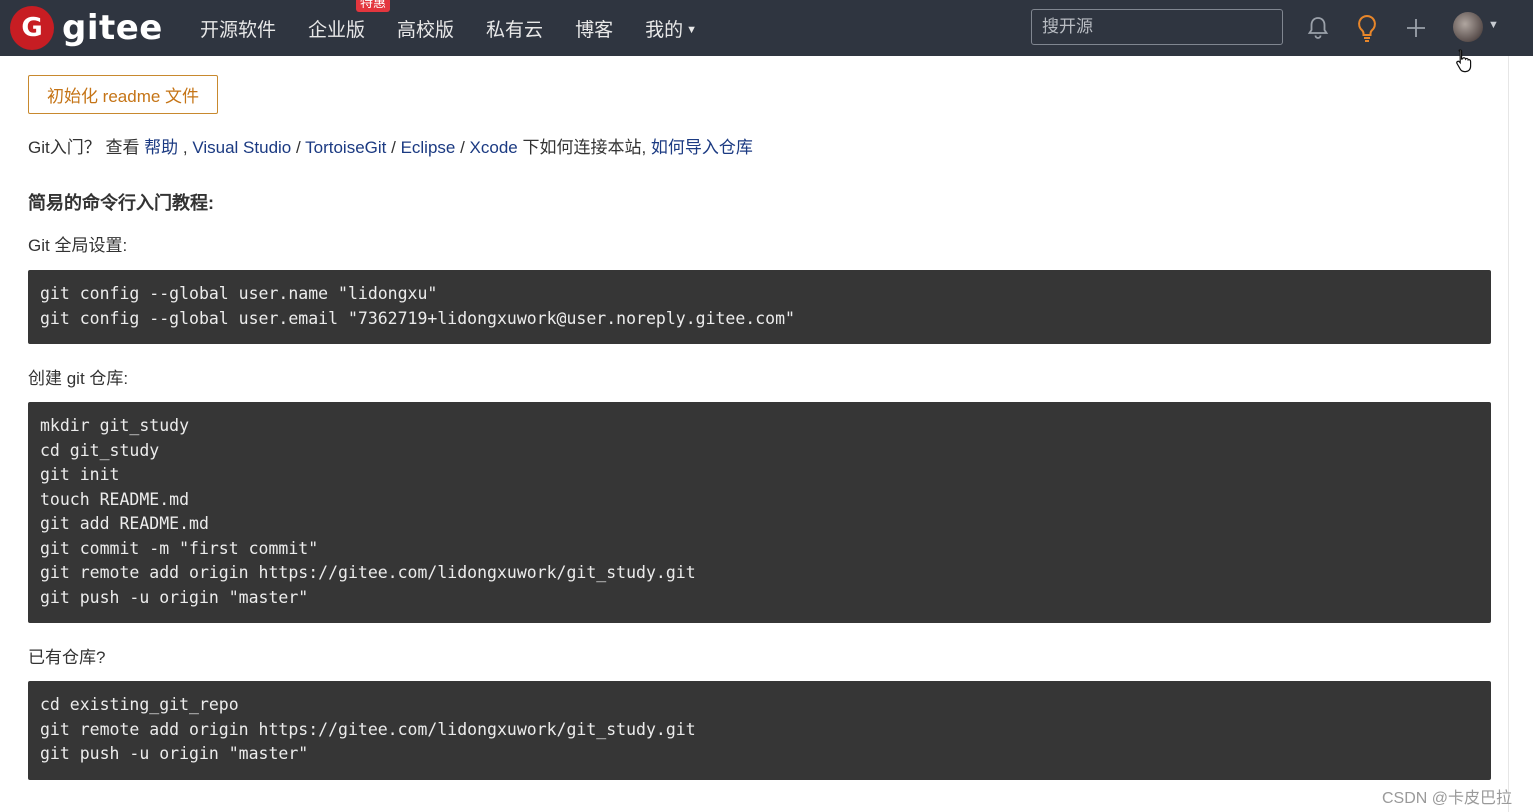  What do you see at coordinates (1447, 798) in the screenshot?
I see `csdn-watermark: CSDN @卡皮巴拉` at bounding box center [1447, 798].